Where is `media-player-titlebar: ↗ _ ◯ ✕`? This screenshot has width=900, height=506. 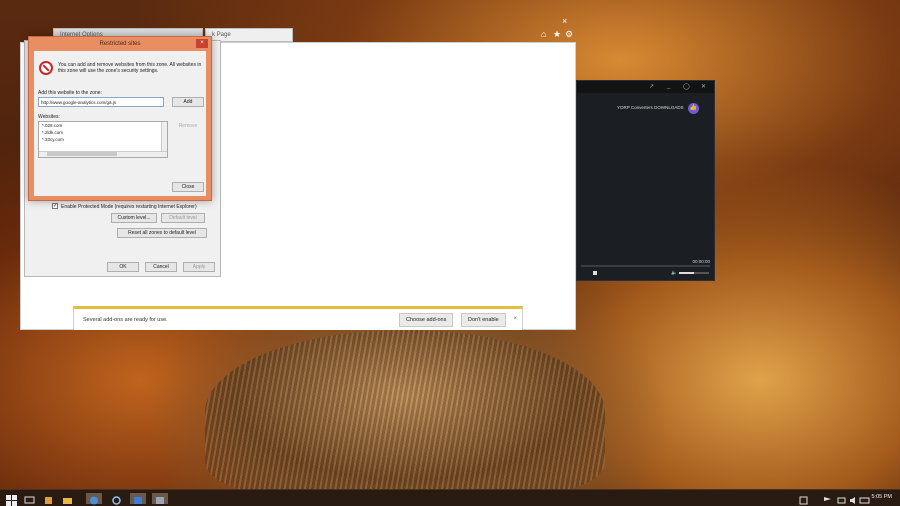
media-player-titlebar: ↗ _ ◯ ✕ is located at coordinates (645, 87).